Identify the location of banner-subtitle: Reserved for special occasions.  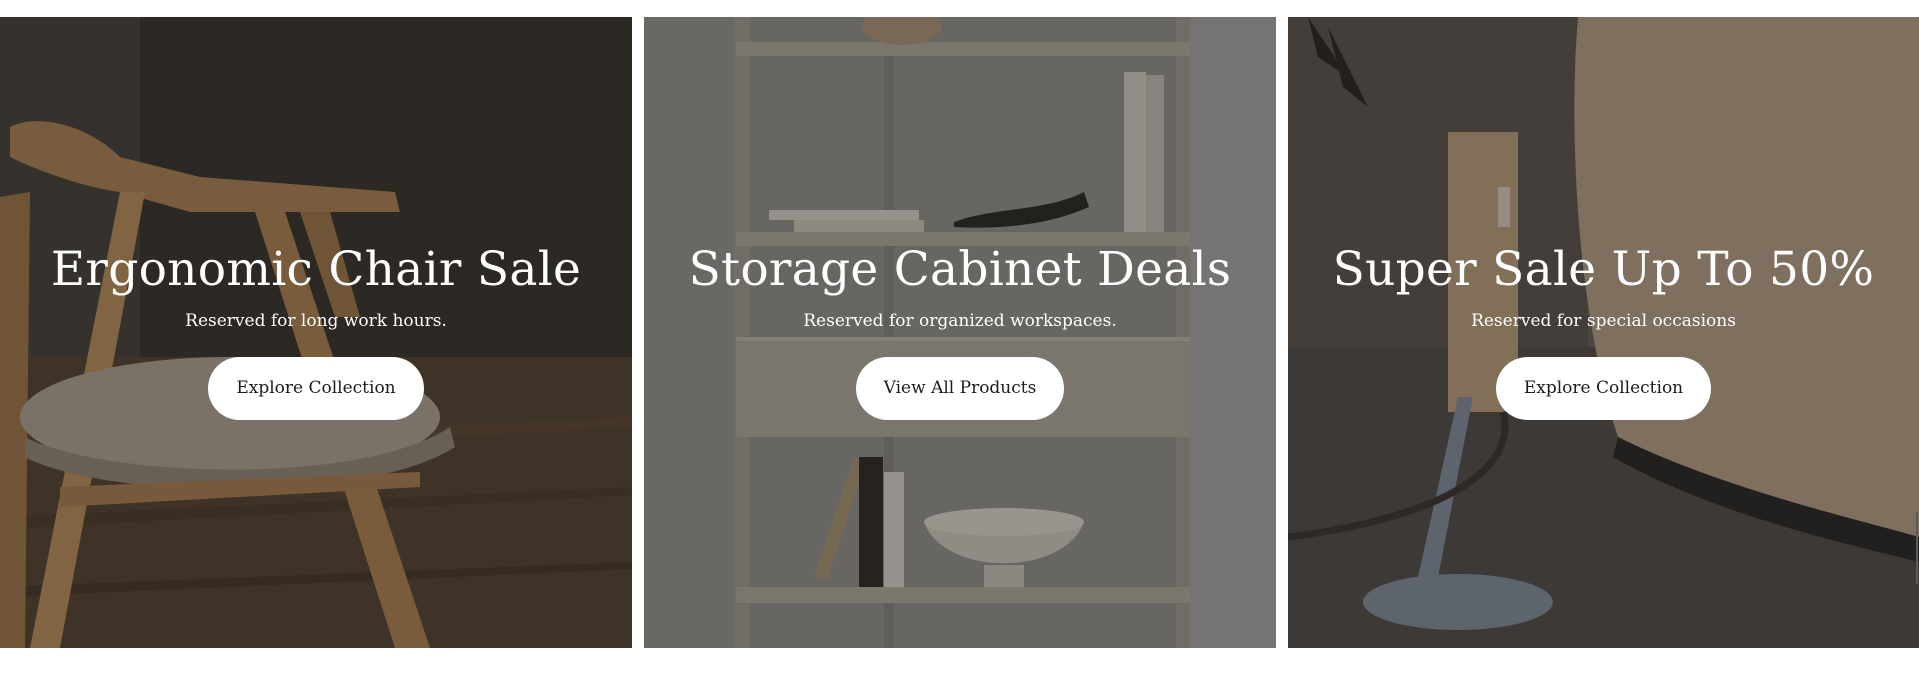
(1603, 321).